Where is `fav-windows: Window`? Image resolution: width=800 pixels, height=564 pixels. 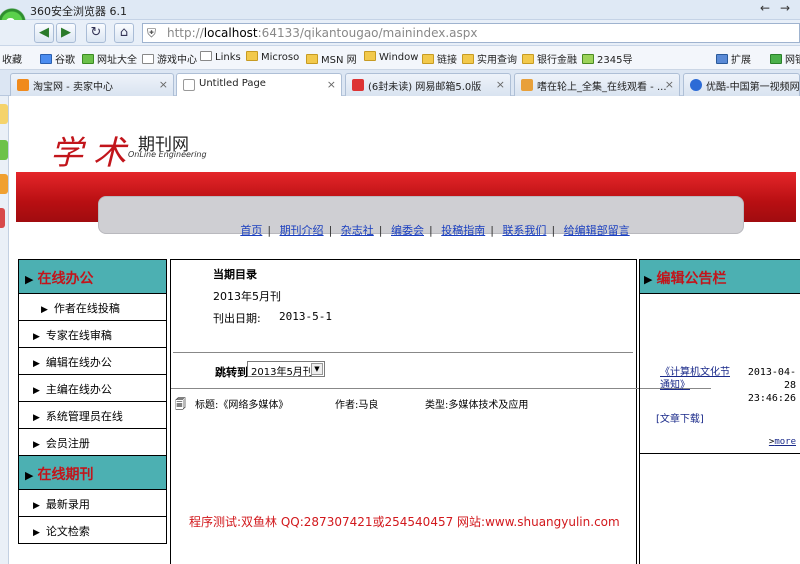 fav-windows: Window is located at coordinates (391, 57).